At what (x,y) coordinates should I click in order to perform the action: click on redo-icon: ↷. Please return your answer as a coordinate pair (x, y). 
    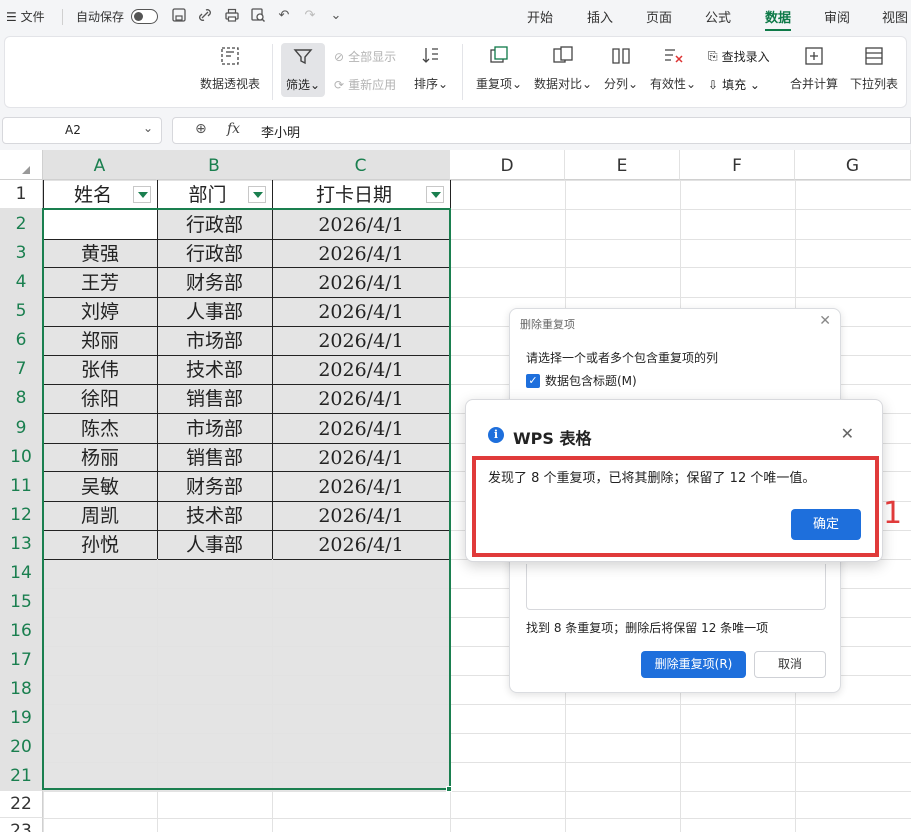
    Looking at the image, I should click on (310, 16).